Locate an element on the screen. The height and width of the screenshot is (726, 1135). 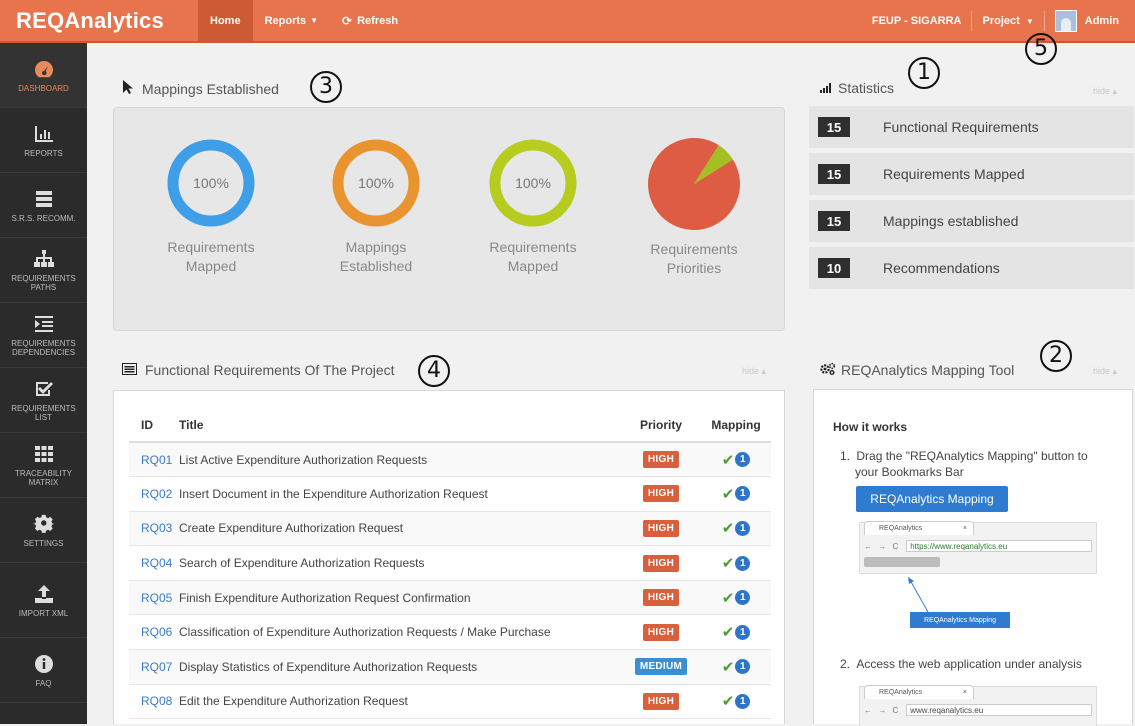
requirements-hide-link: hide ▴ is located at coordinates (754, 371).